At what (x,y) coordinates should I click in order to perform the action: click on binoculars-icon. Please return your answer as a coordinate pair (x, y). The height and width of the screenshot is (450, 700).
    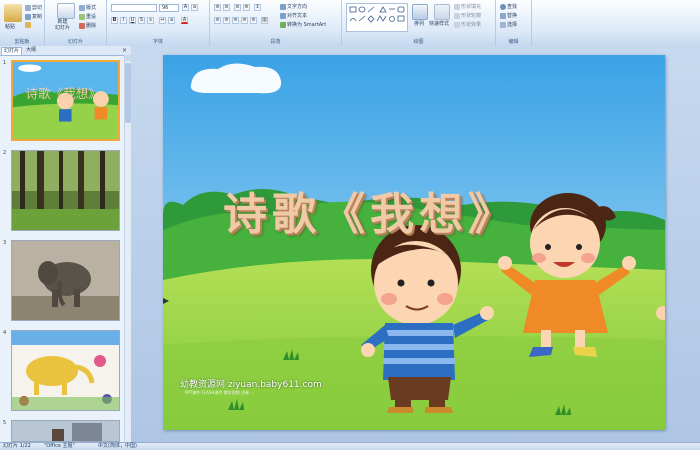
    Looking at the image, I should click on (503, 6).